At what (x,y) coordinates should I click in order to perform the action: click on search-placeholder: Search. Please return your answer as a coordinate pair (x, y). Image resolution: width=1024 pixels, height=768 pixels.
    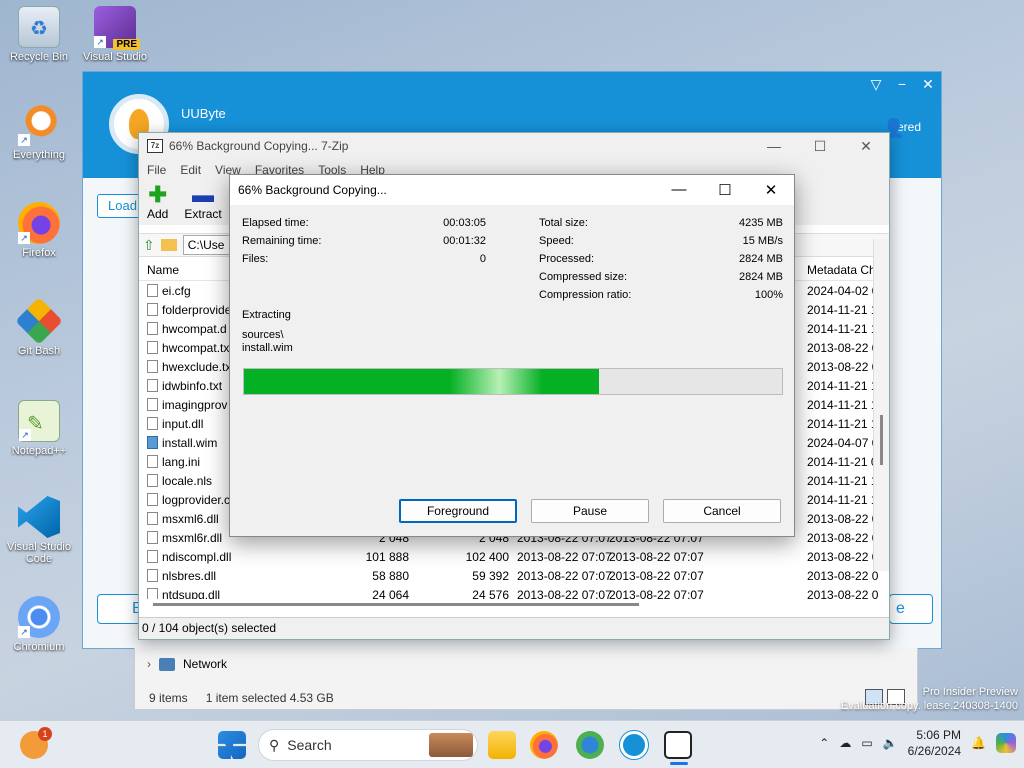
    Looking at the image, I should click on (309, 745).